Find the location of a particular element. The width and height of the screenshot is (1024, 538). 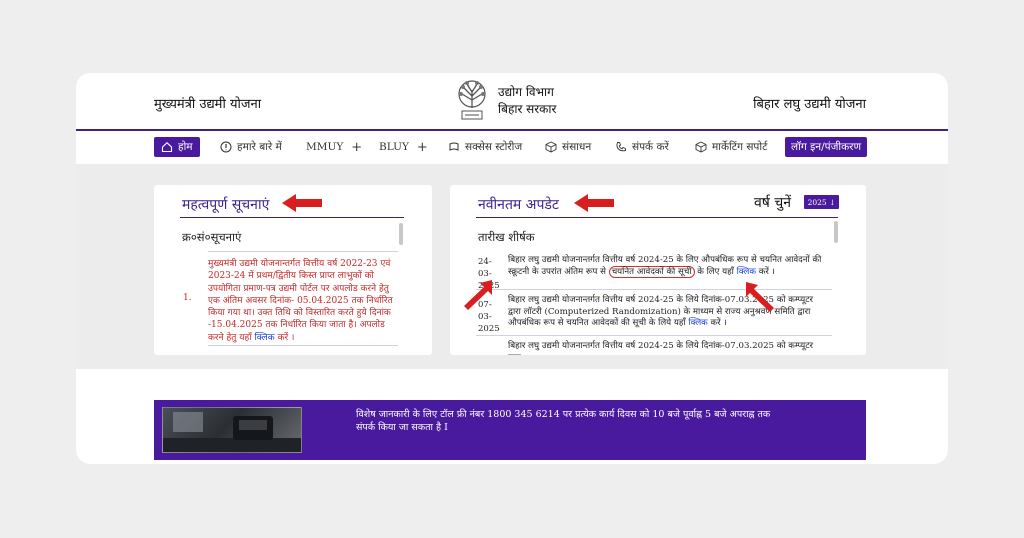

nav-about: हमारे बारे में is located at coordinates (251, 147).